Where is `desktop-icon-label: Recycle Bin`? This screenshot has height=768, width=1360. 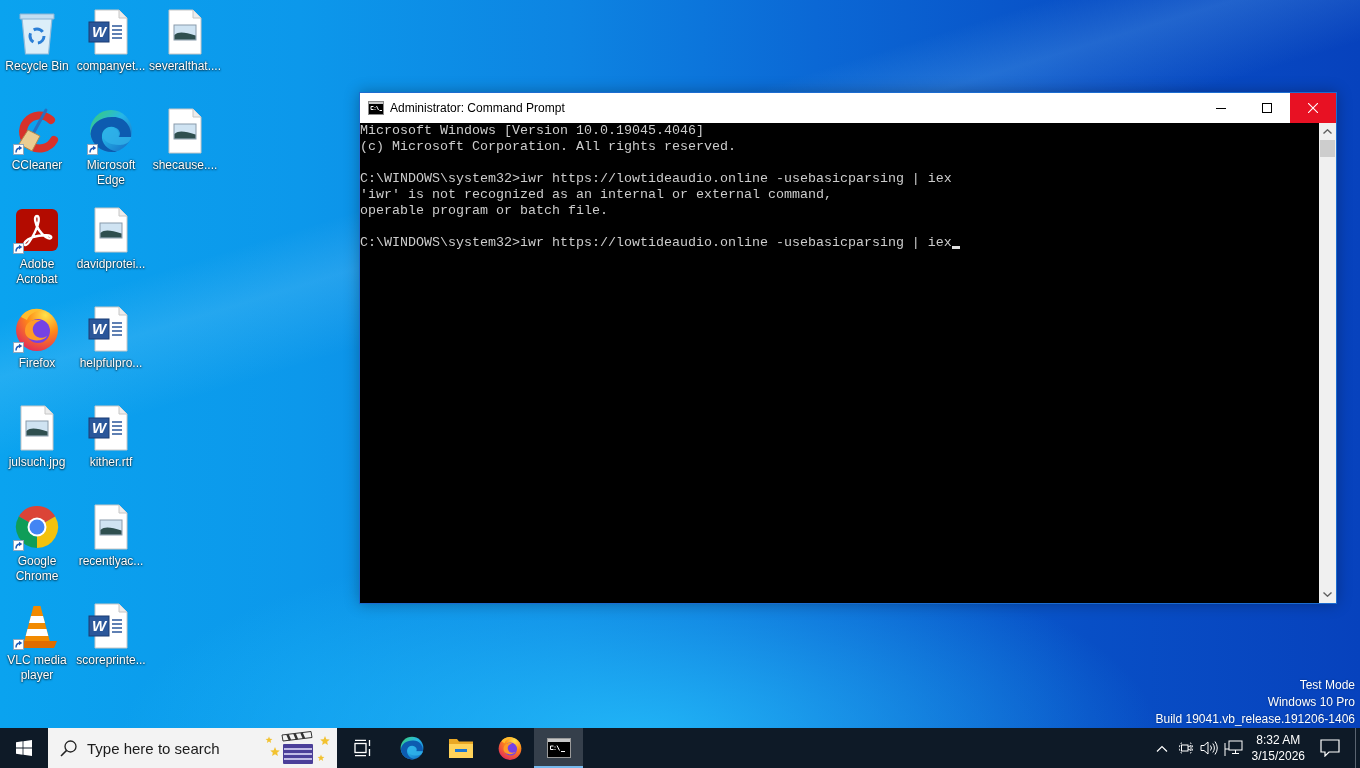 desktop-icon-label: Recycle Bin is located at coordinates (37, 66).